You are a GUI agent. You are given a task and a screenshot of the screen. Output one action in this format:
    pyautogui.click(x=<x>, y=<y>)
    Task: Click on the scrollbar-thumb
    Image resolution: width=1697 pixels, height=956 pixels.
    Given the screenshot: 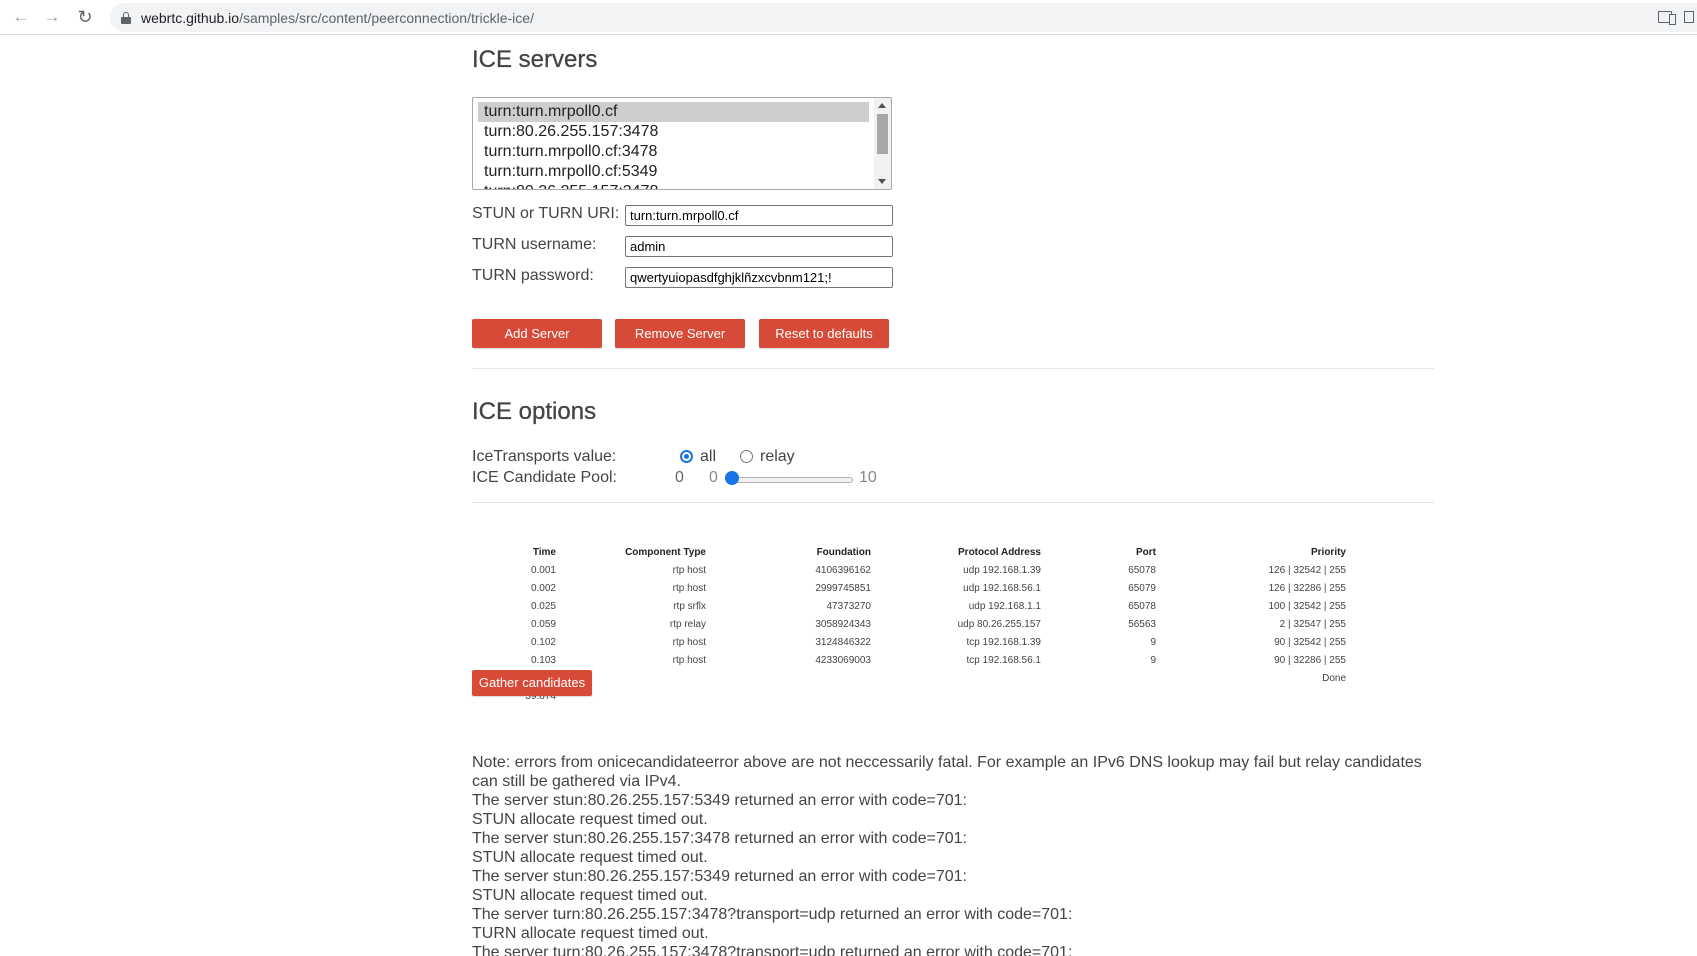 What is the action you would take?
    pyautogui.click(x=882, y=134)
    